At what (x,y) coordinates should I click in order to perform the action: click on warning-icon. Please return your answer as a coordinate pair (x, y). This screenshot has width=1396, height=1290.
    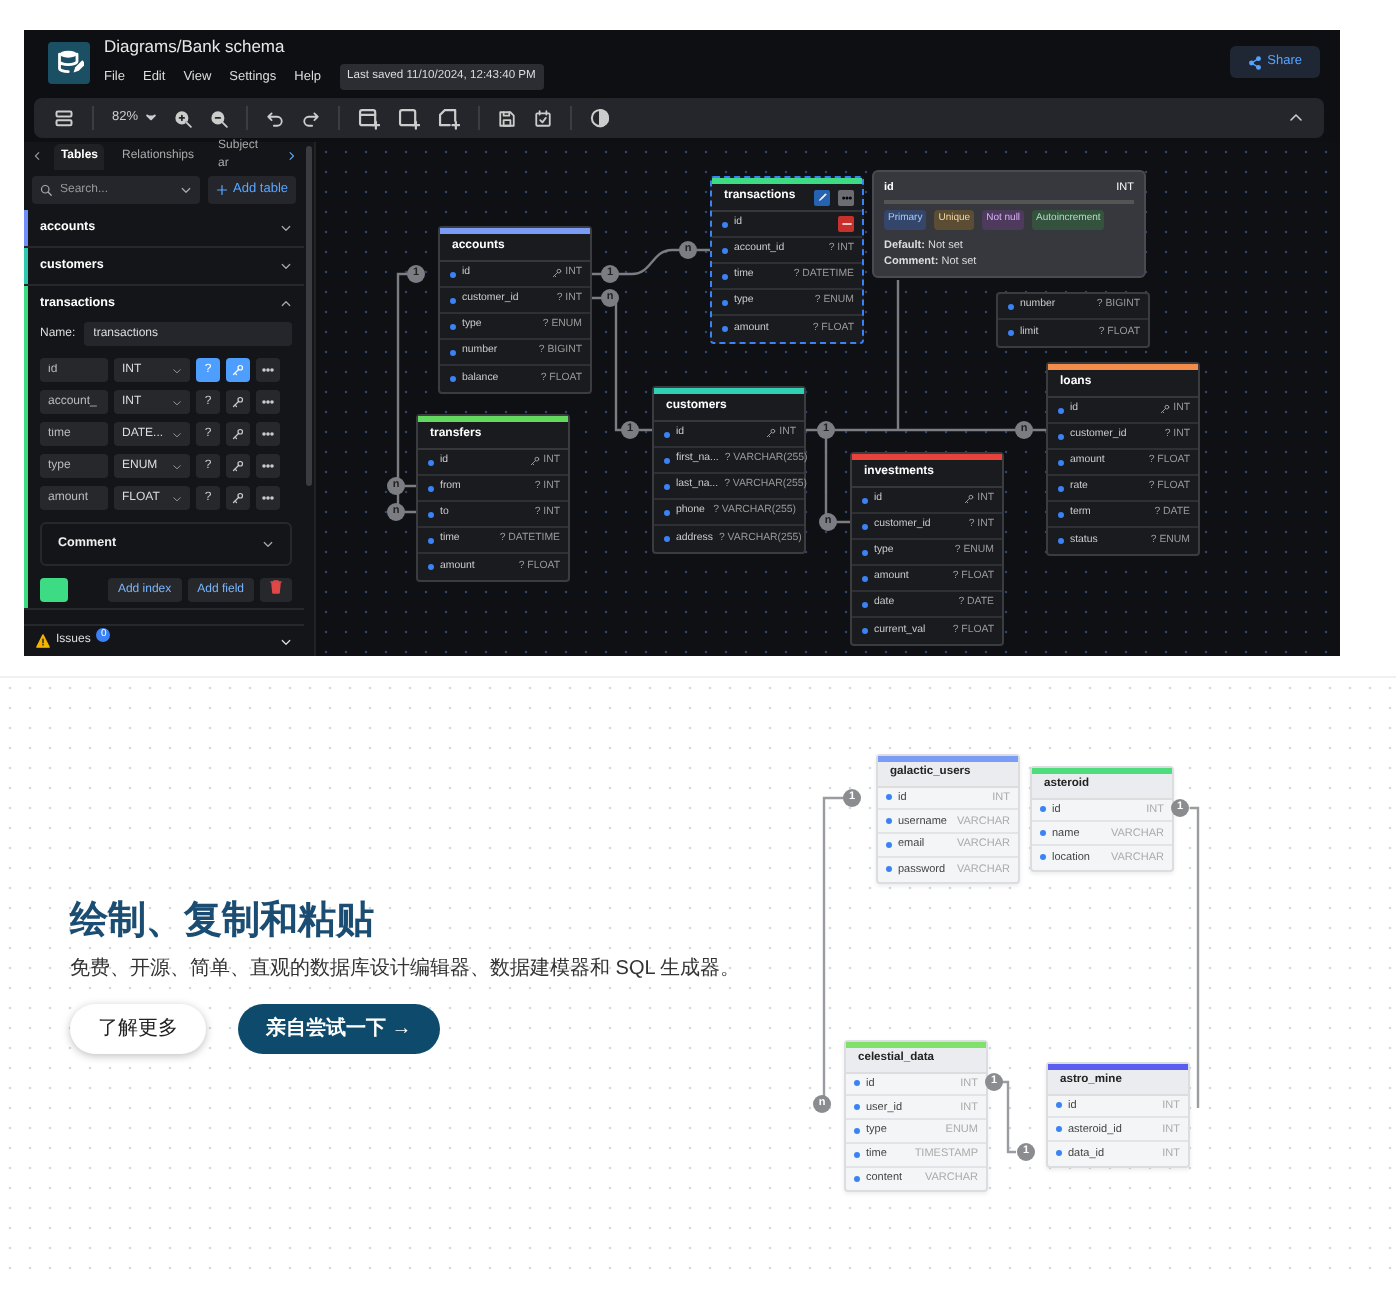
    Looking at the image, I should click on (43, 641).